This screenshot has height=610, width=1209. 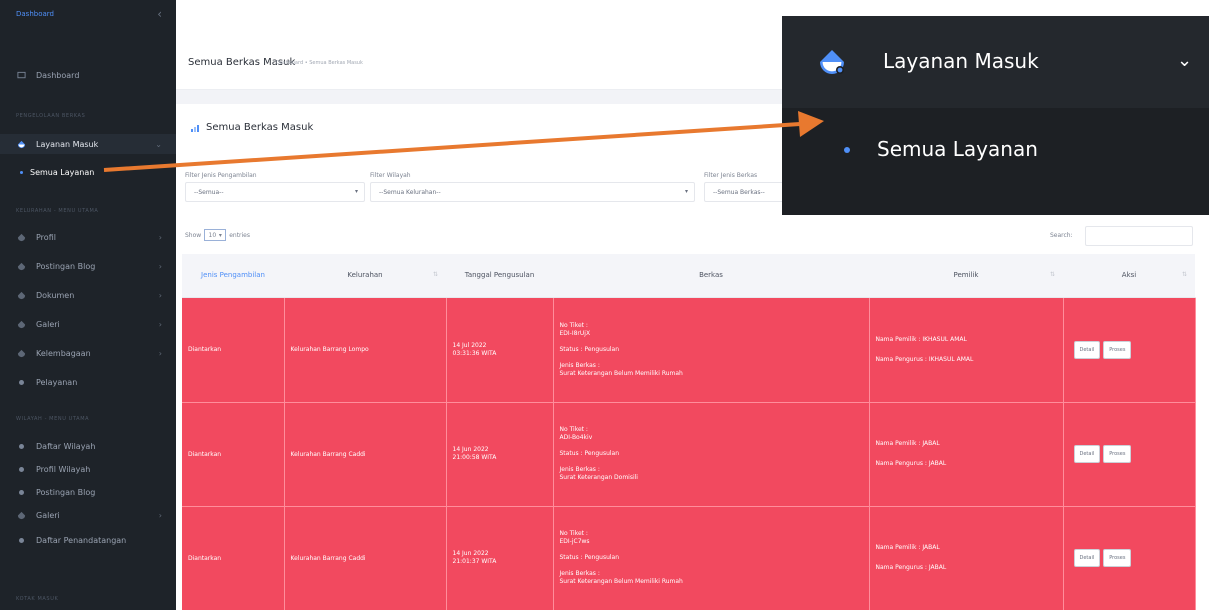 I want to click on tanggal-time: 03:31:36 WITA, so click(x=474, y=353).